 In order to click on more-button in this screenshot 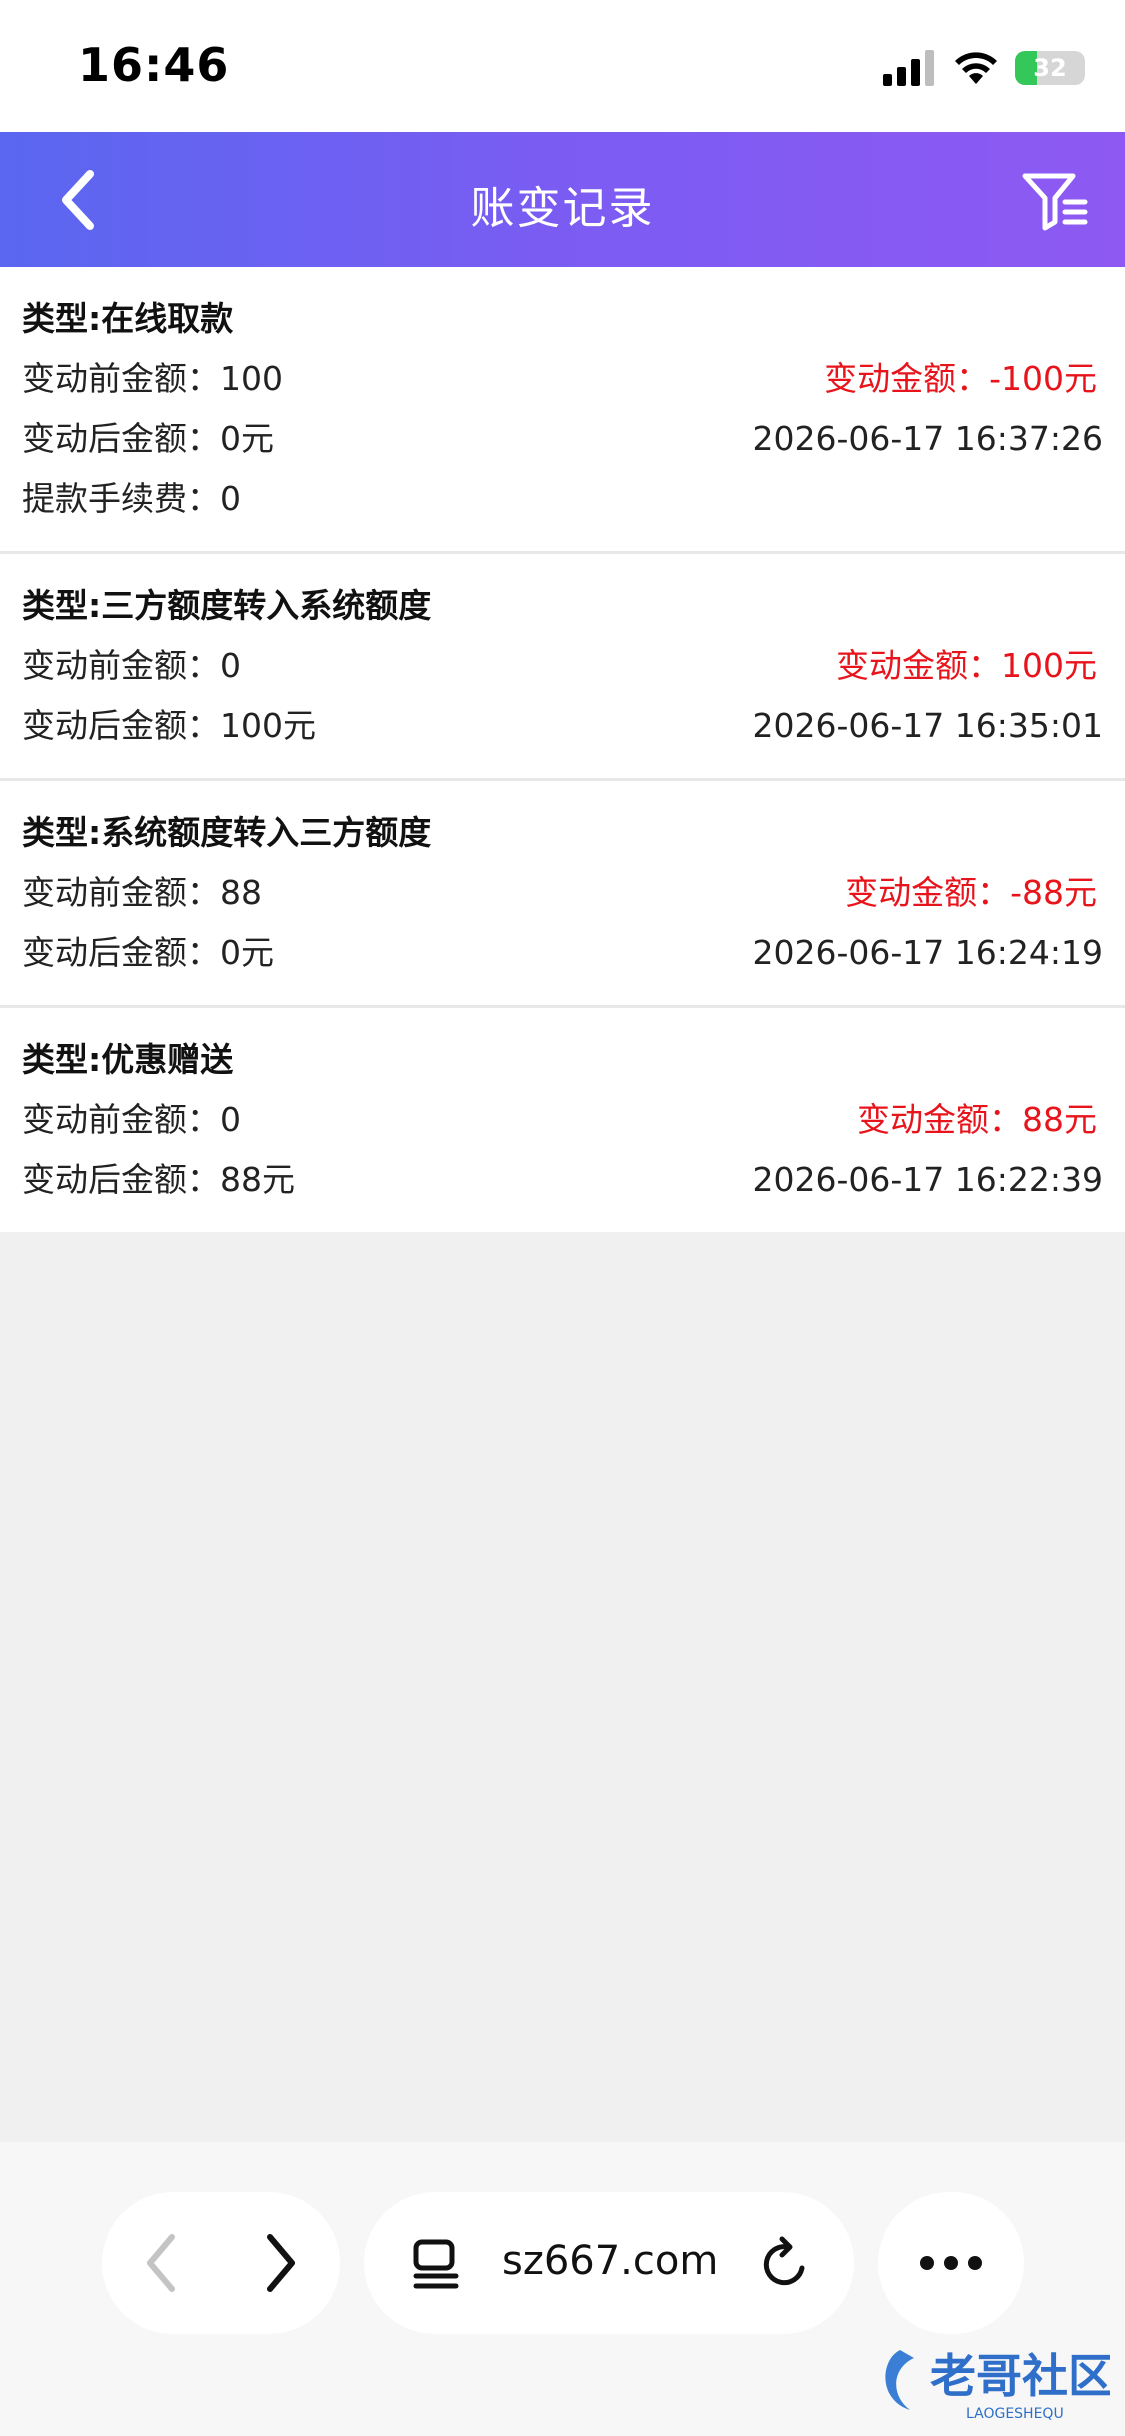, I will do `click(951, 2263)`.